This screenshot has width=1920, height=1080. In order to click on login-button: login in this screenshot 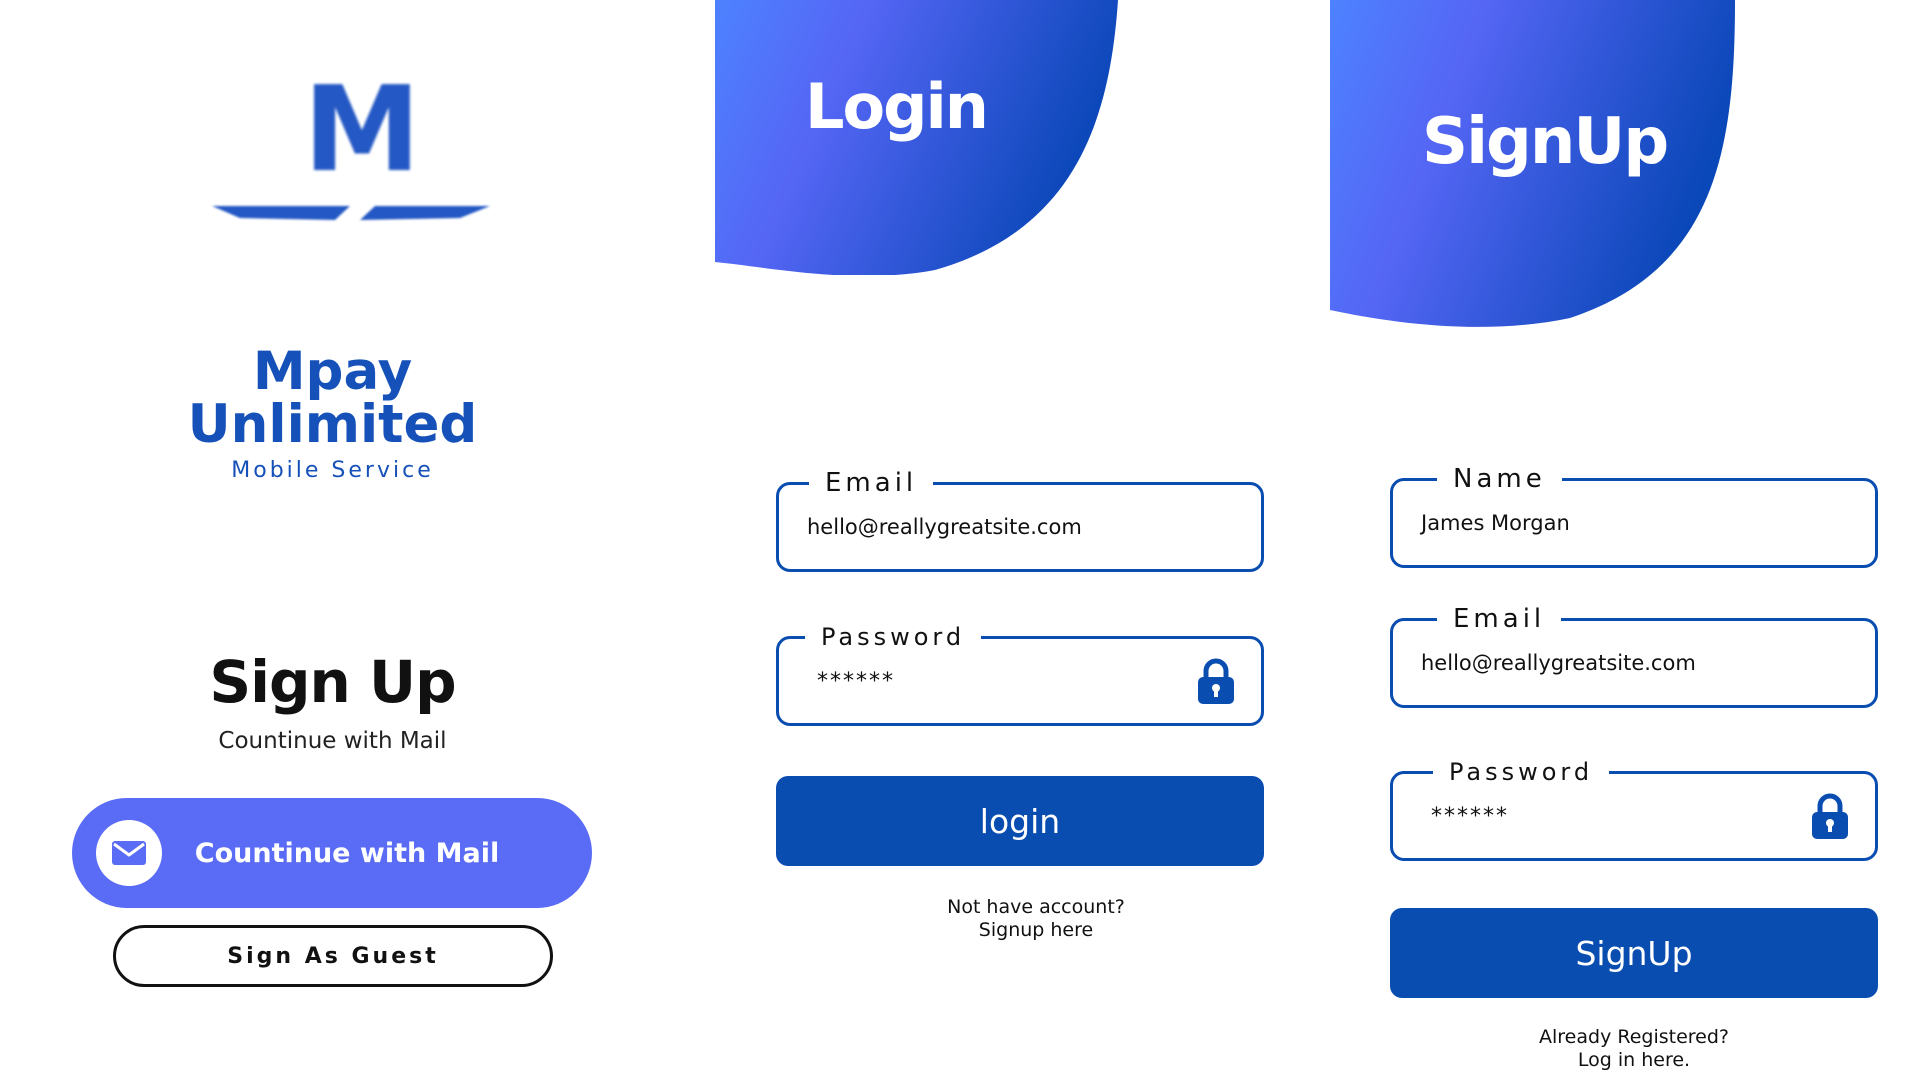, I will do `click(1020, 821)`.